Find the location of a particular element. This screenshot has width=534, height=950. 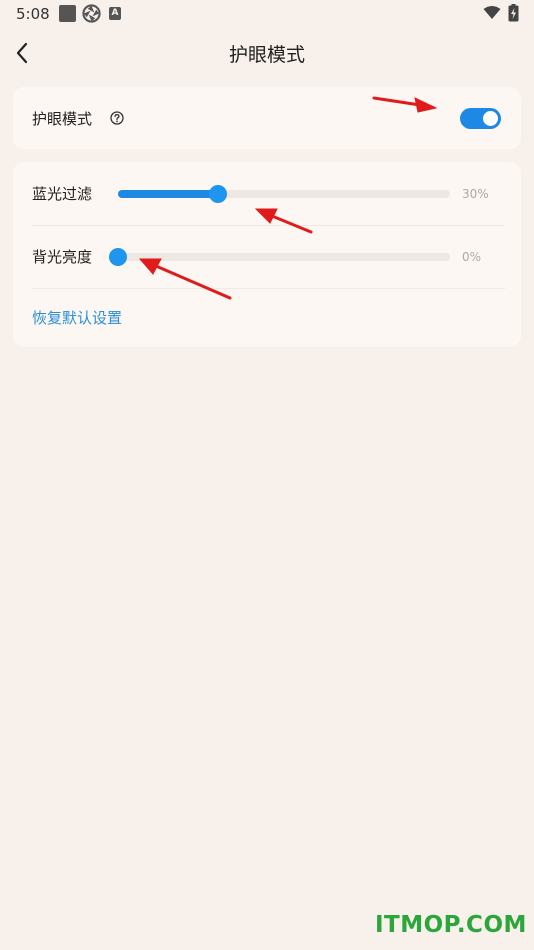

aperture-icon is located at coordinates (91, 13).